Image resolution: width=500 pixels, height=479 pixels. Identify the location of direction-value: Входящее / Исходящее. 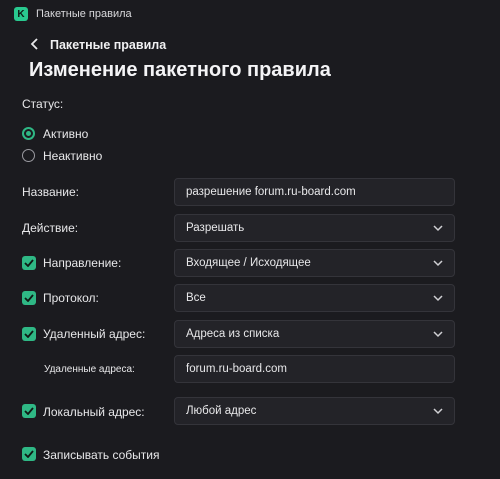
(248, 263).